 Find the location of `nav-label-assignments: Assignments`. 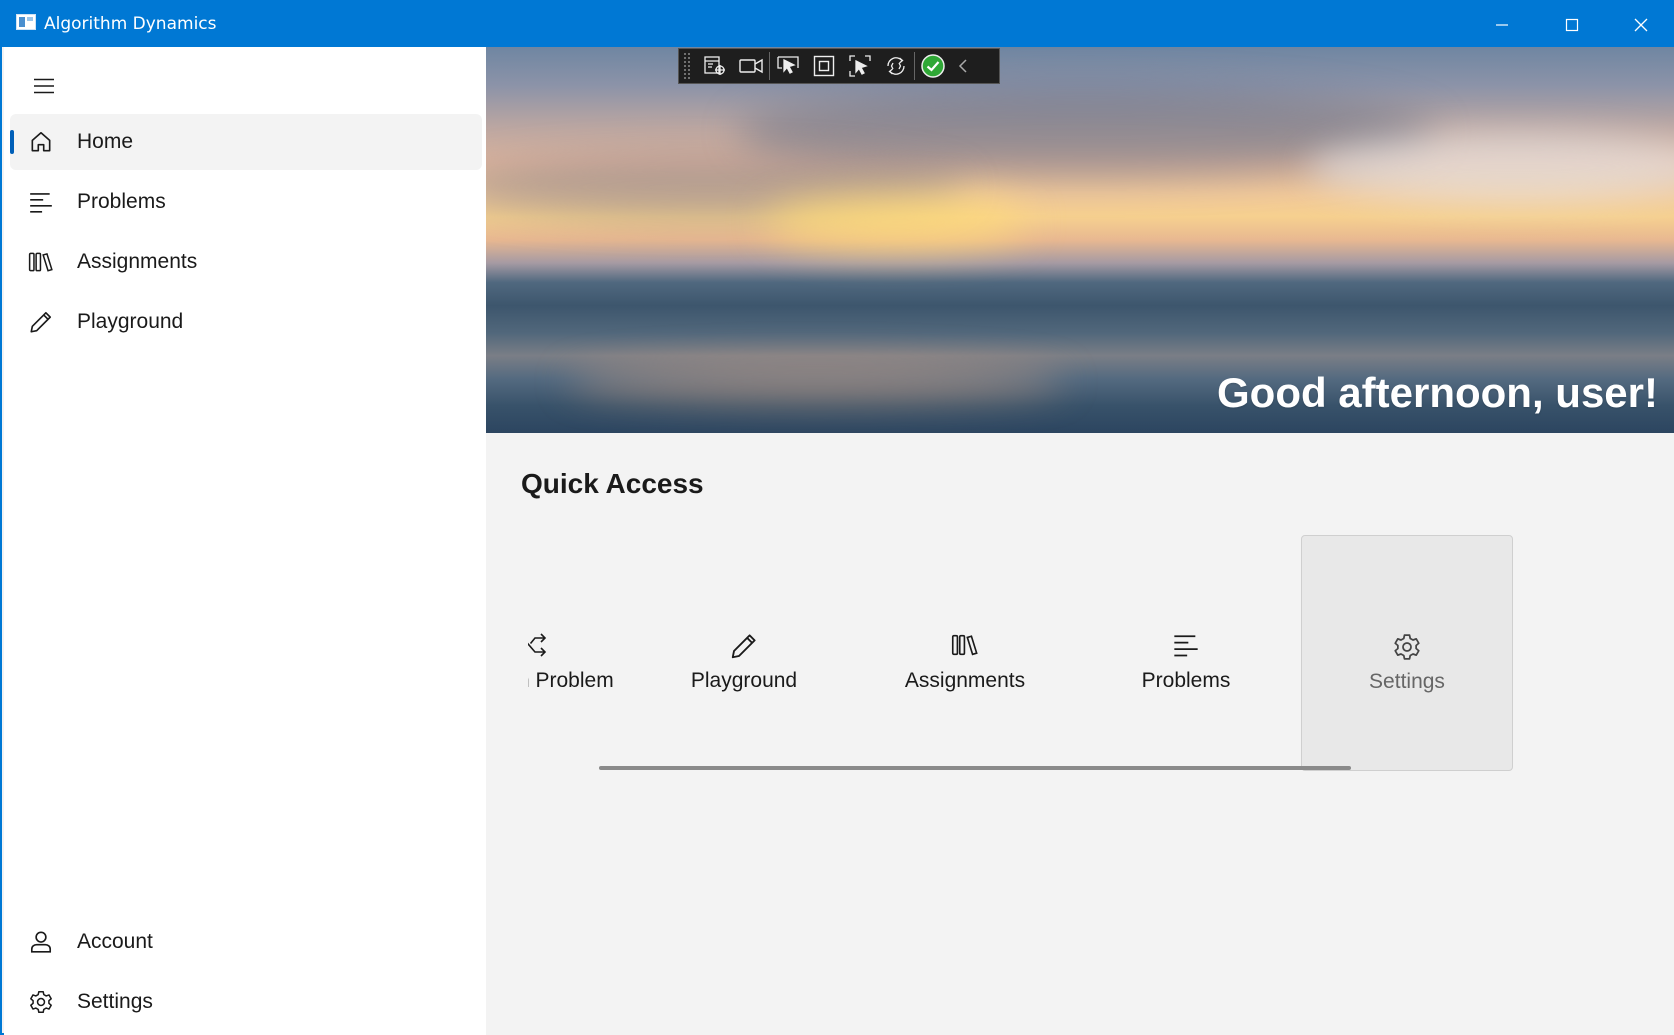

nav-label-assignments: Assignments is located at coordinates (137, 261).